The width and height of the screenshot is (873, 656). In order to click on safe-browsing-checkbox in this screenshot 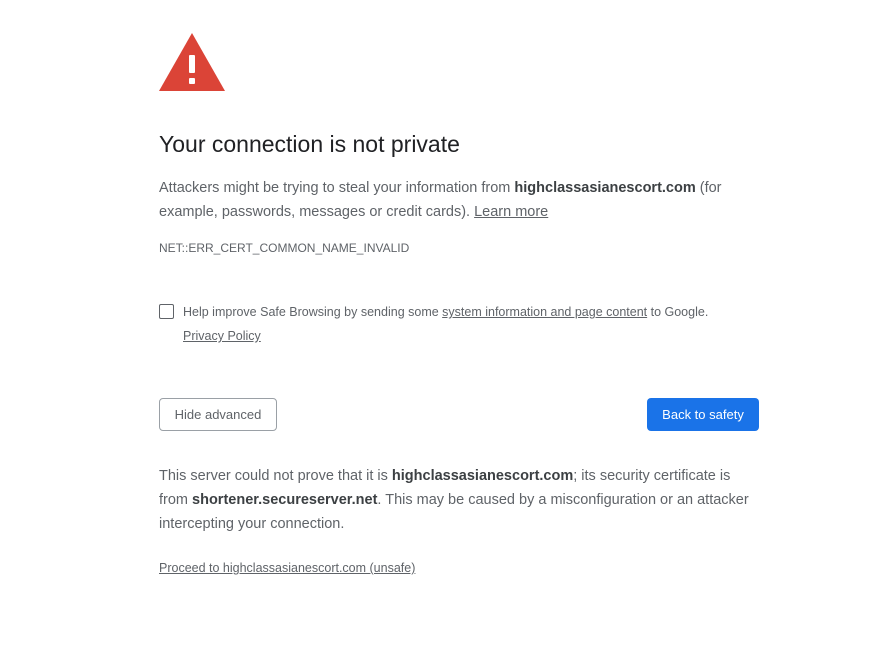, I will do `click(166, 311)`.